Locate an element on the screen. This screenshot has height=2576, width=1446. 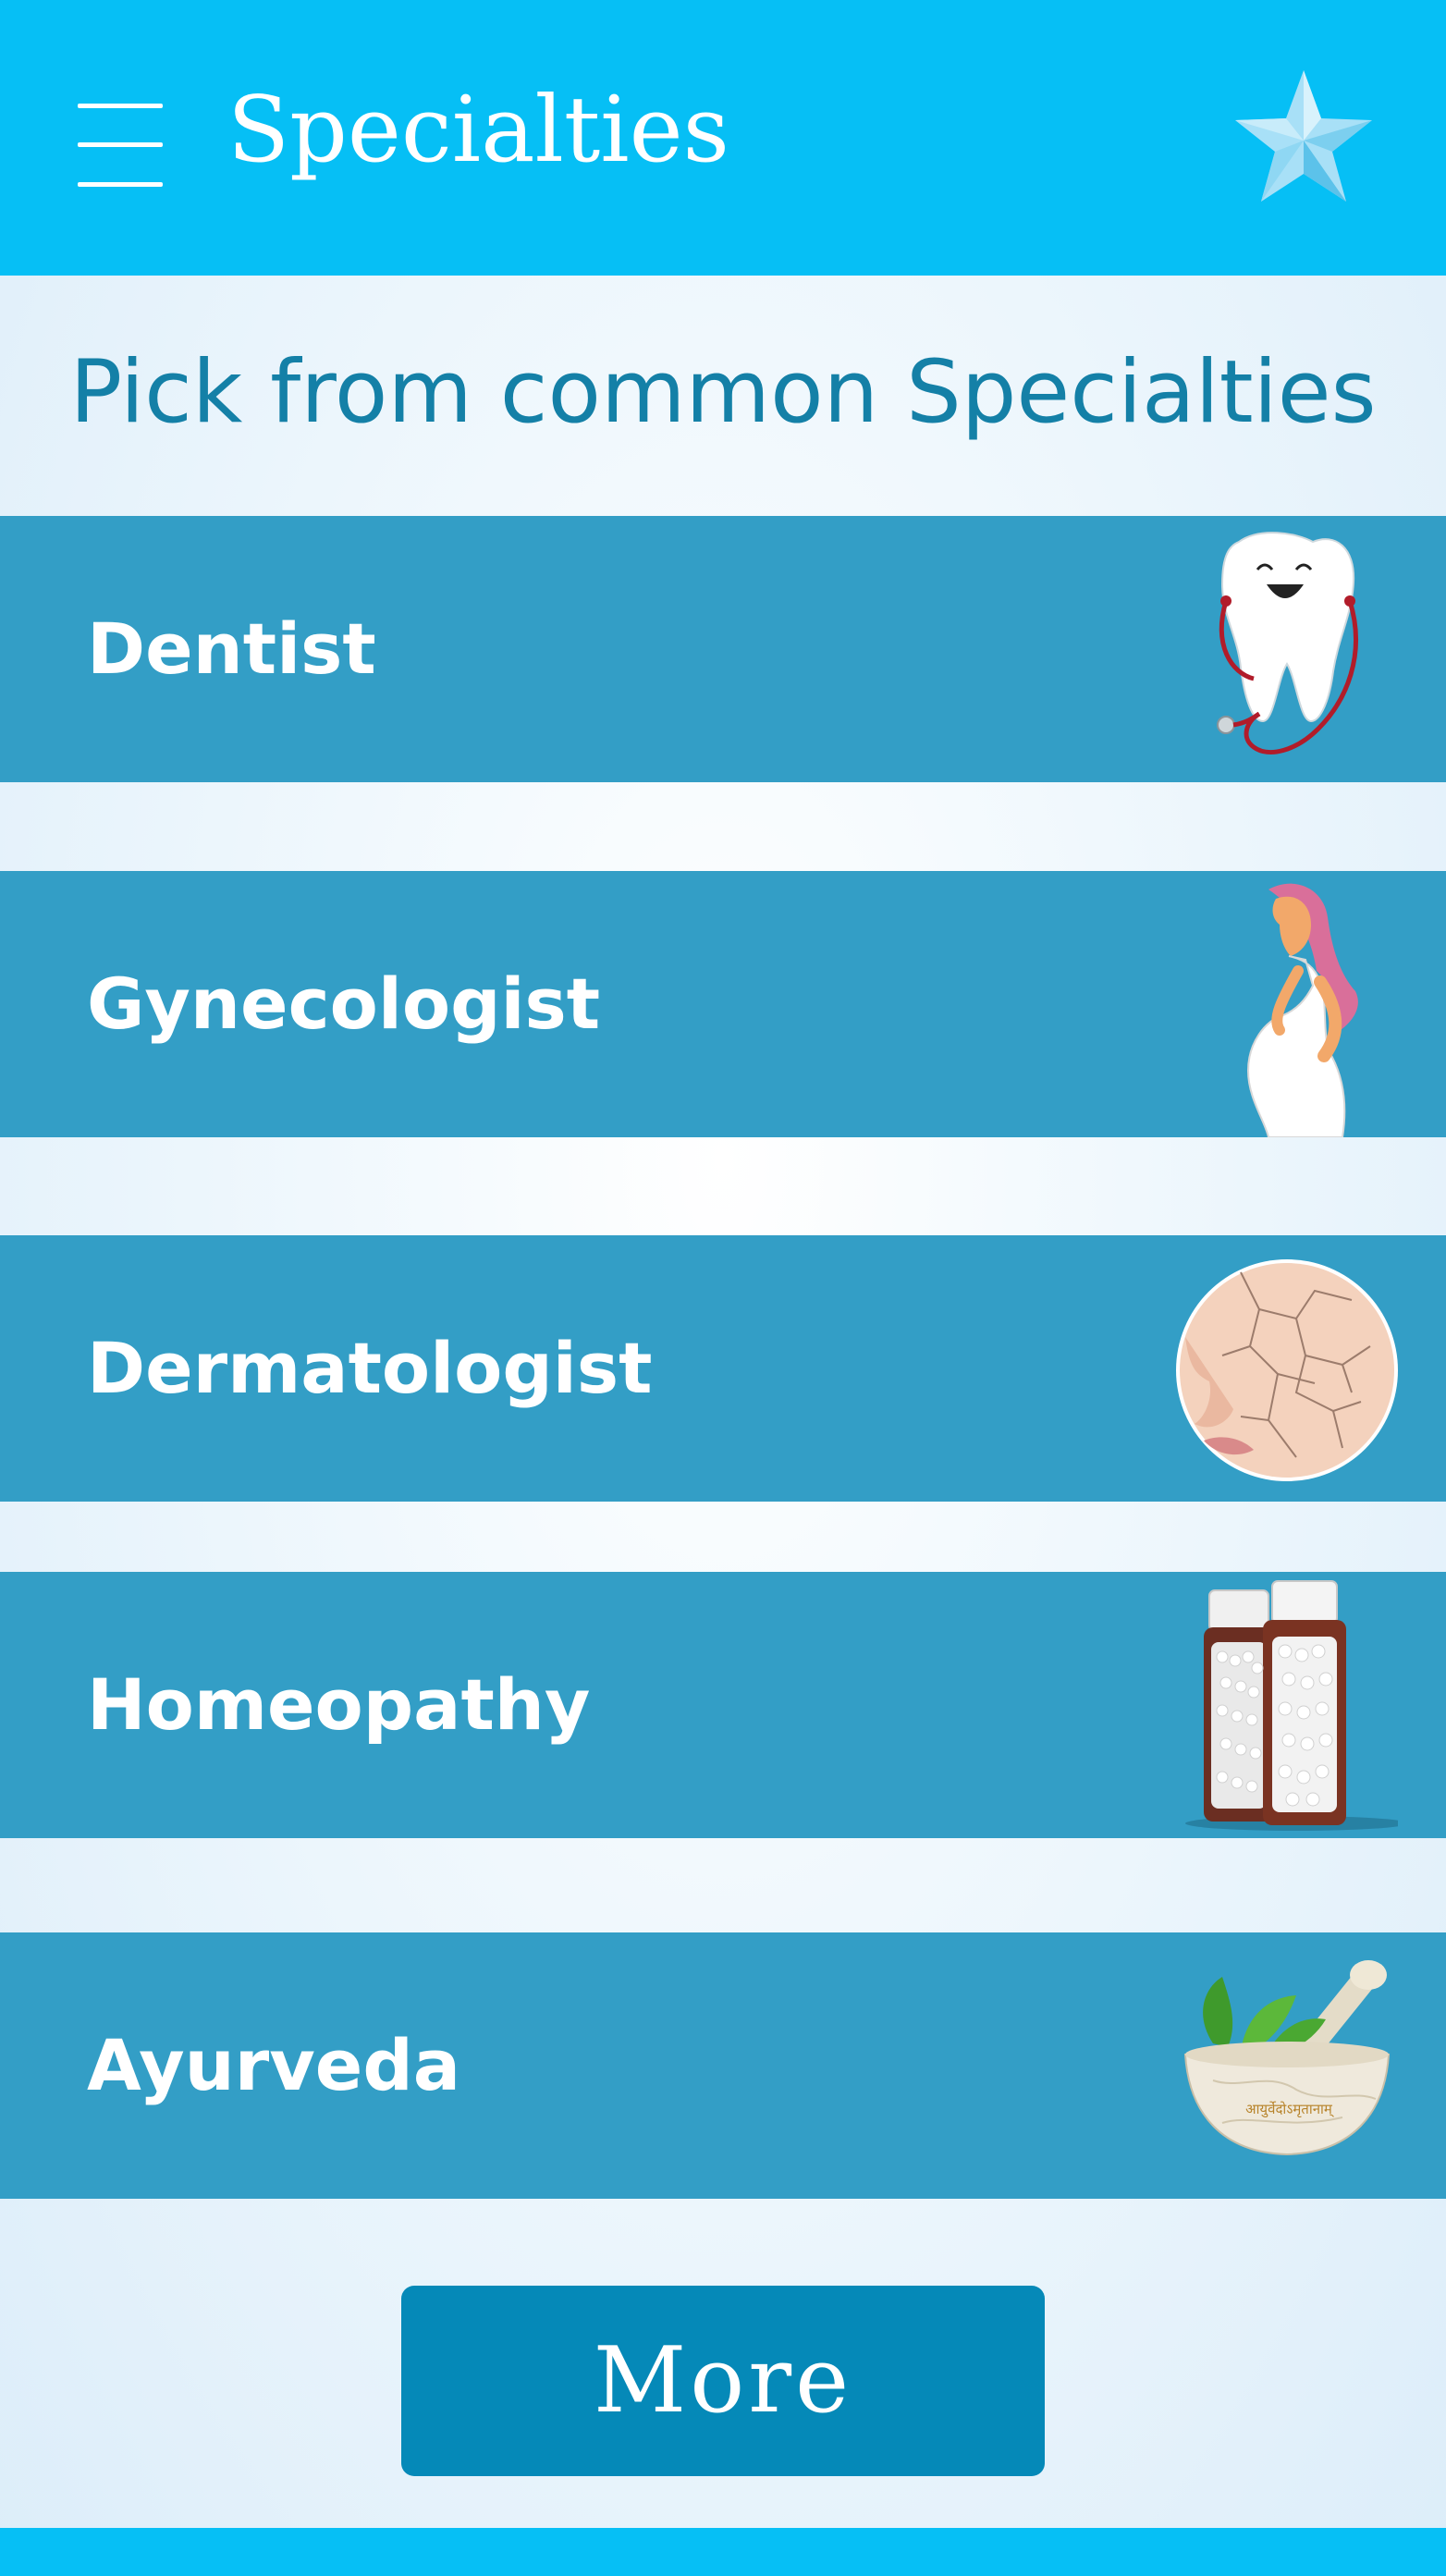
specialty-row-gynecologist: Gynecologist is located at coordinates (723, 1004).